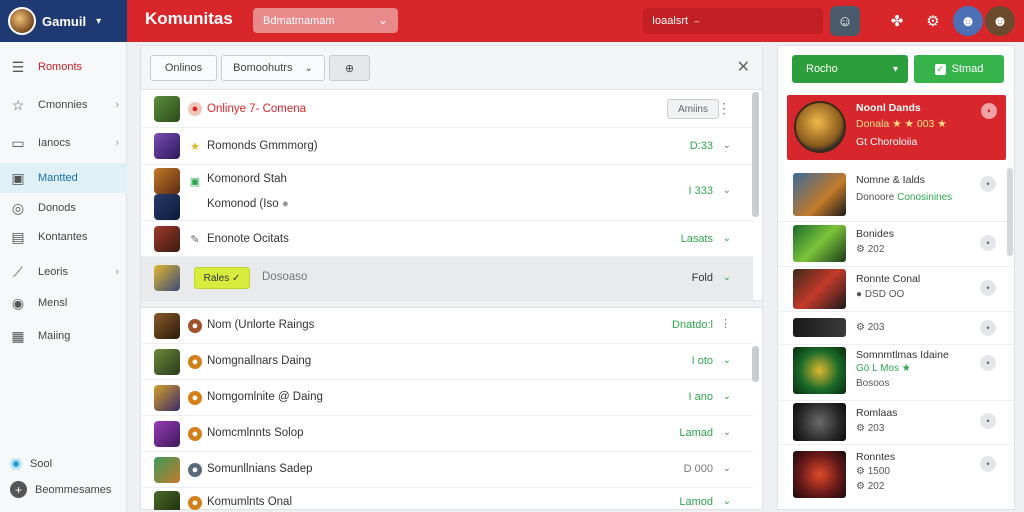 This screenshot has width=1024, height=512. Describe the element at coordinates (896, 244) in the screenshot. I see `list-item: Bonides ⚙ 202 •` at that location.